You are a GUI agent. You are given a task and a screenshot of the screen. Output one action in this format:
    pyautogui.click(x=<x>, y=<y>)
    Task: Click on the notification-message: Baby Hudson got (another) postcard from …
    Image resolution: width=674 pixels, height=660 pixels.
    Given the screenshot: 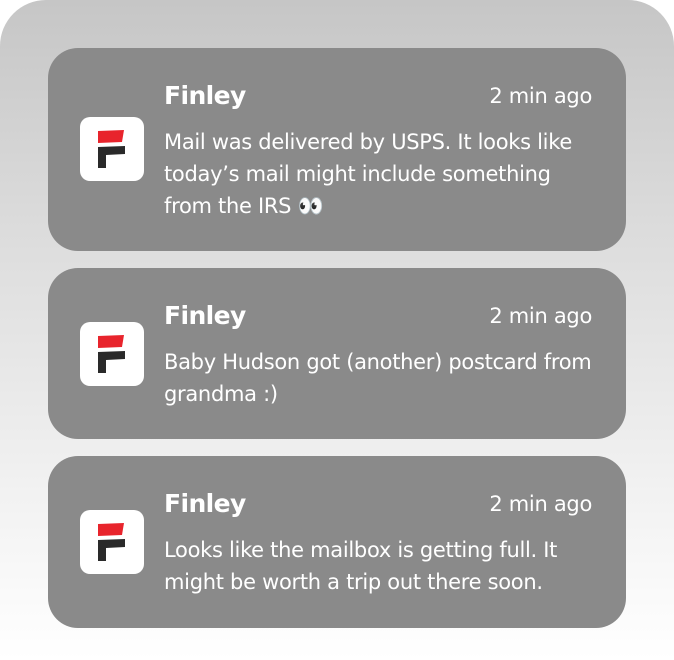 What is the action you would take?
    pyautogui.click(x=378, y=378)
    